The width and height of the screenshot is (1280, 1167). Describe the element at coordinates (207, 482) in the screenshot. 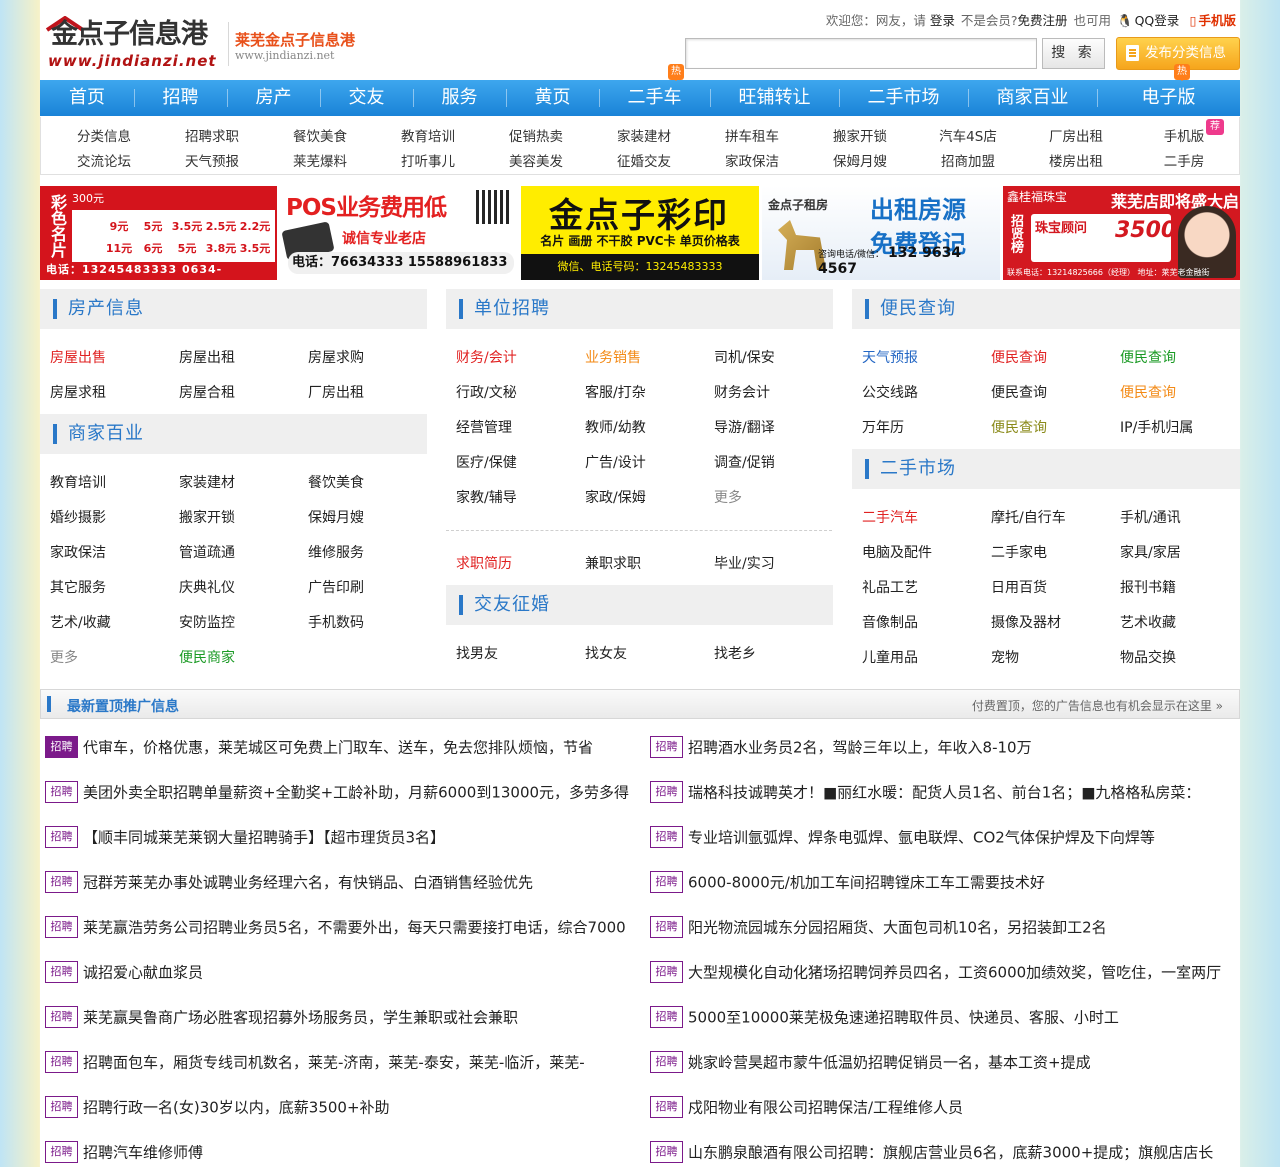

I see `merchant-link: 家装建材` at that location.